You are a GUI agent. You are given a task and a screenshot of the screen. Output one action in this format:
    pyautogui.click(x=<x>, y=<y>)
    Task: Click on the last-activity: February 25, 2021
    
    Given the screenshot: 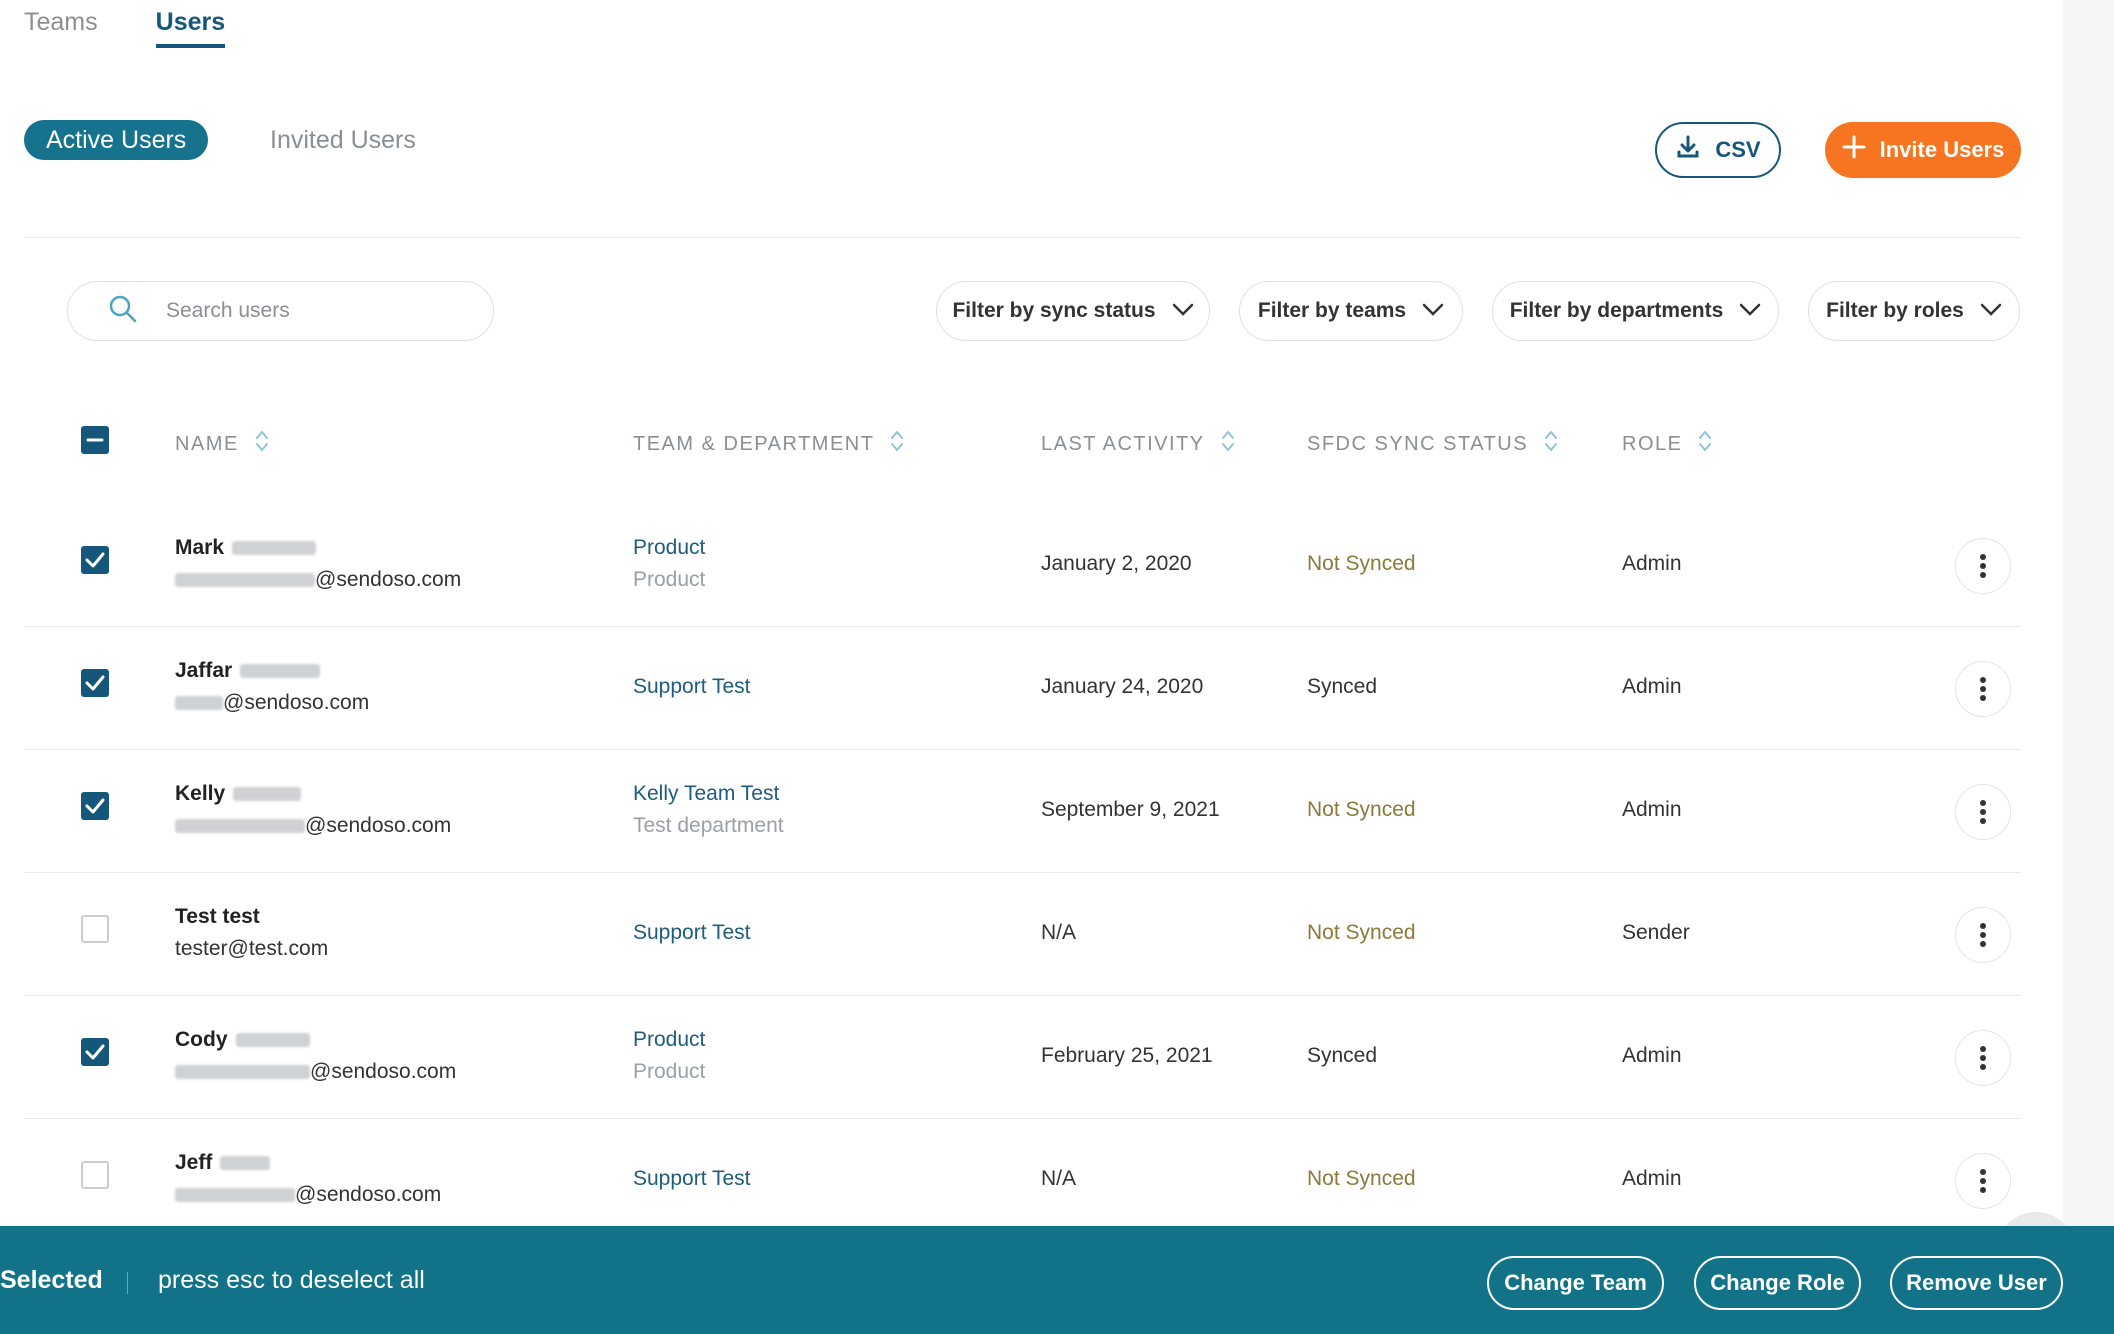 What is the action you would take?
    pyautogui.click(x=1127, y=1055)
    